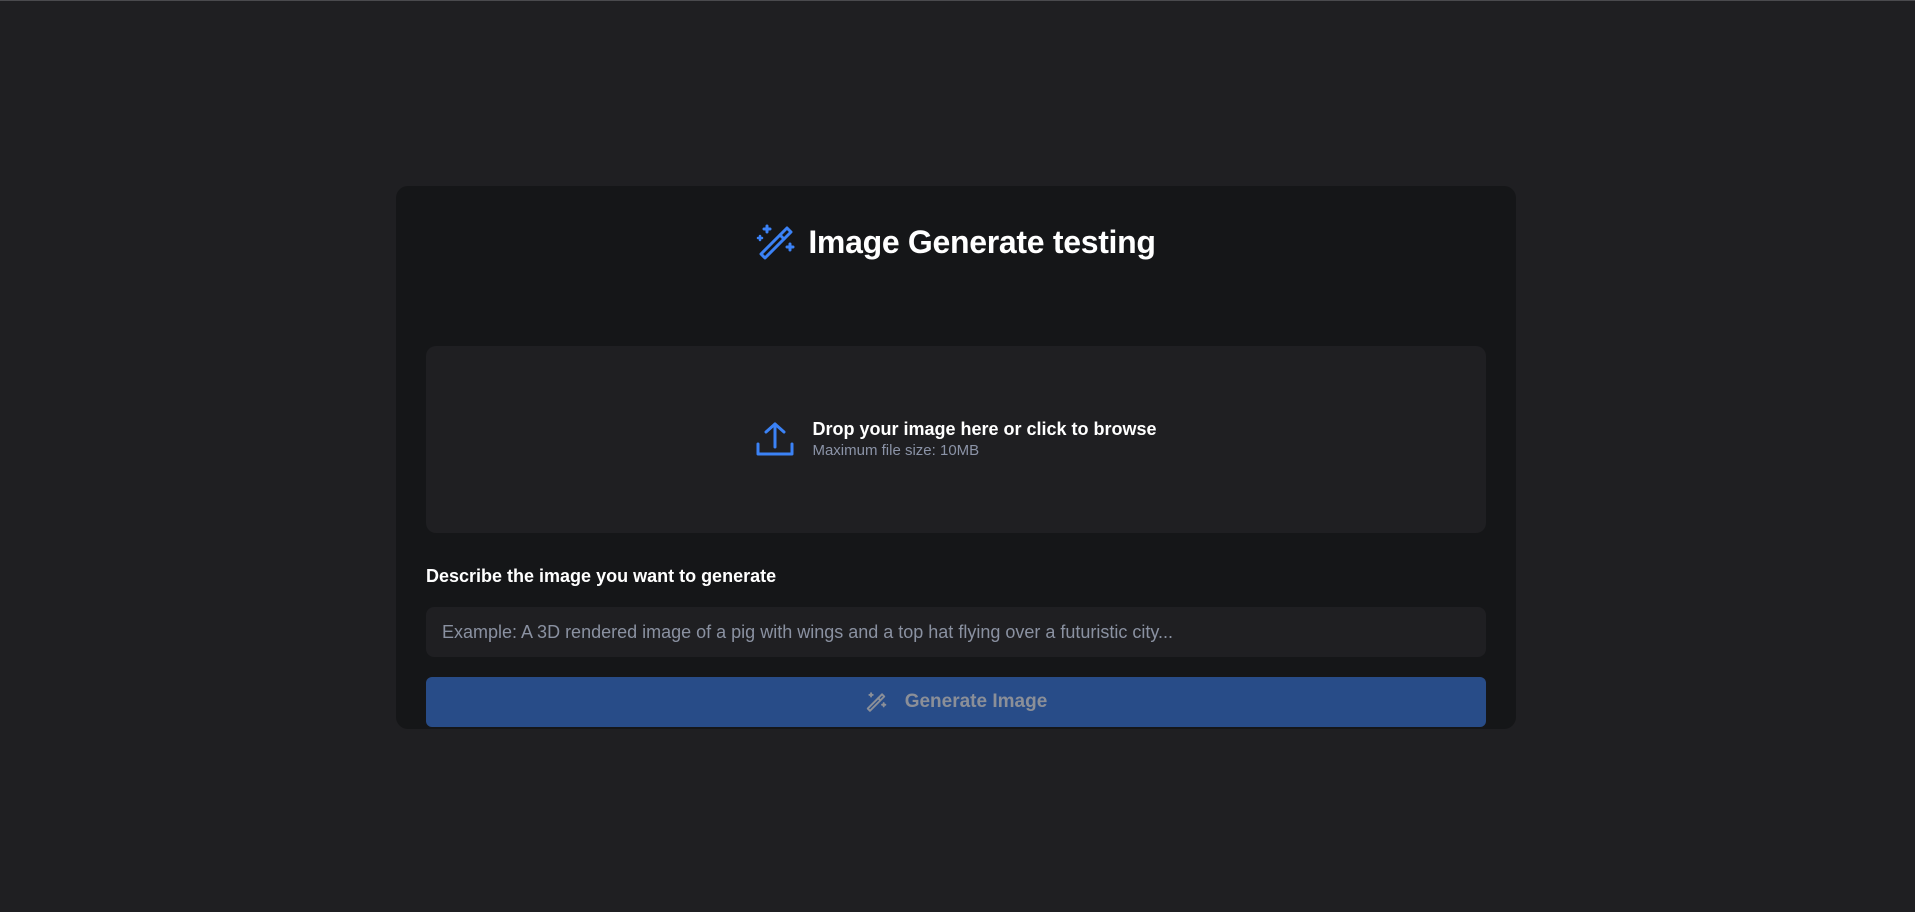  I want to click on page-header: Image Generate testing, so click(956, 242).